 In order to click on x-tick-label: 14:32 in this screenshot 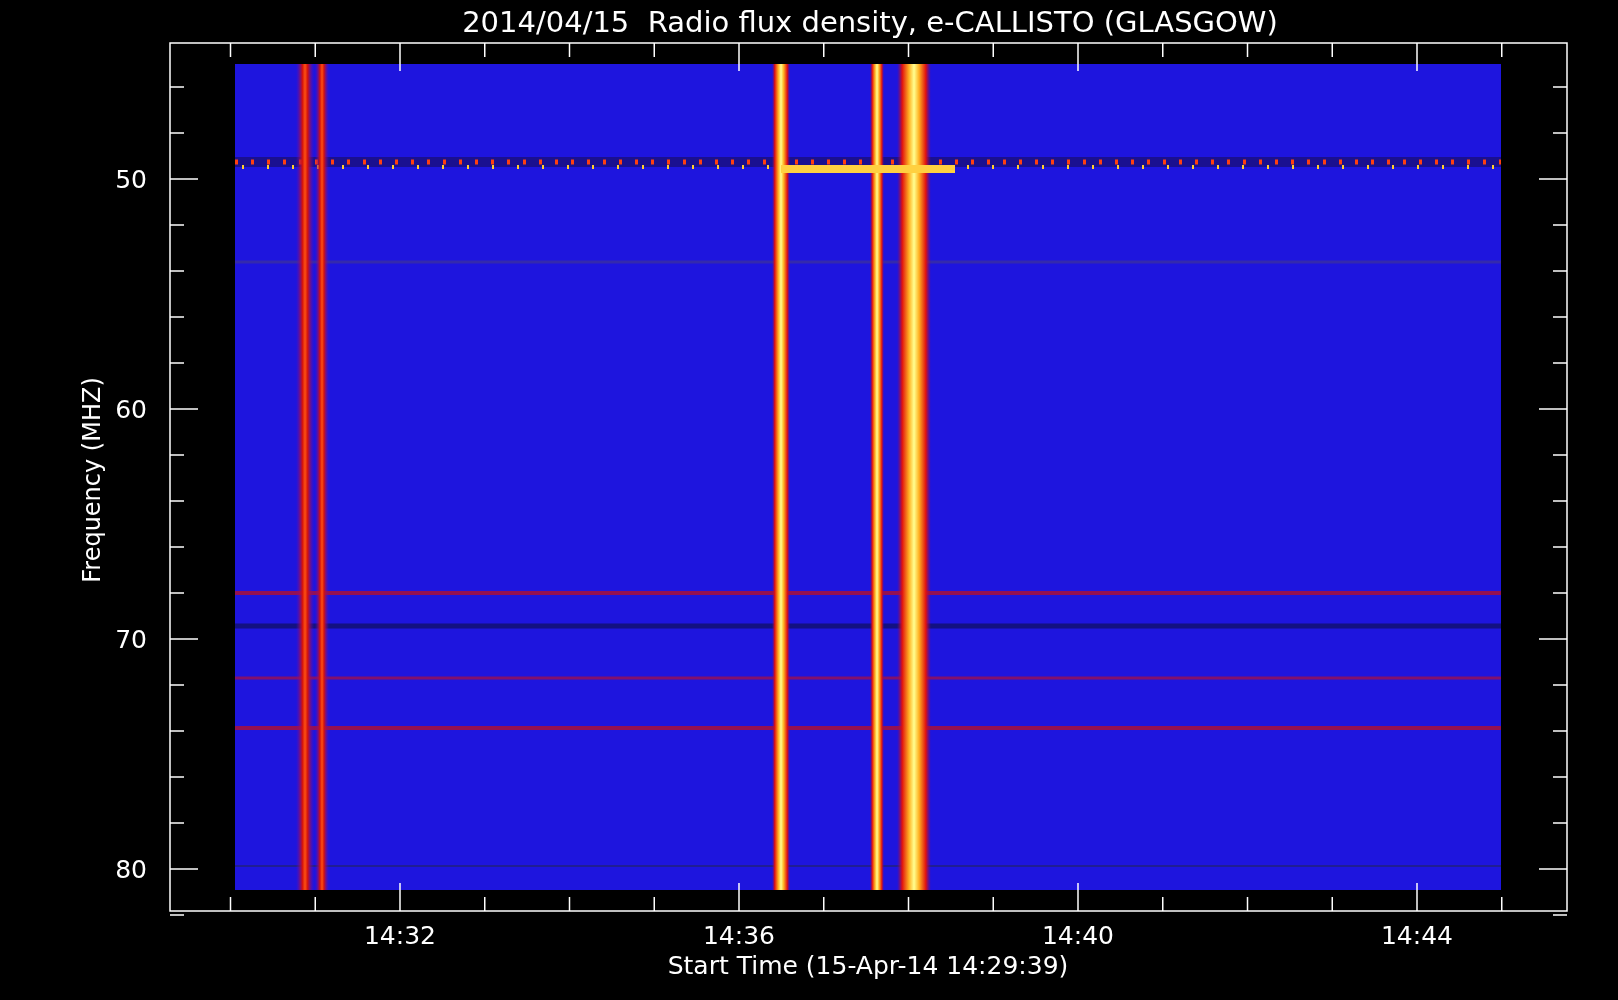, I will do `click(400, 935)`.